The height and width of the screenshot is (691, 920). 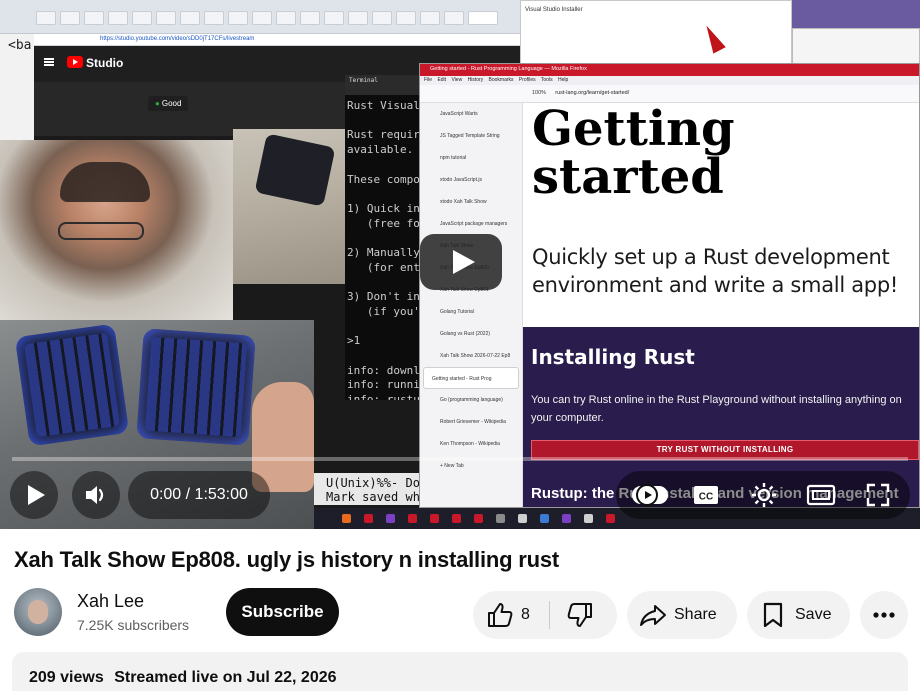 What do you see at coordinates (653, 615) in the screenshot?
I see `share-arrow-icon` at bounding box center [653, 615].